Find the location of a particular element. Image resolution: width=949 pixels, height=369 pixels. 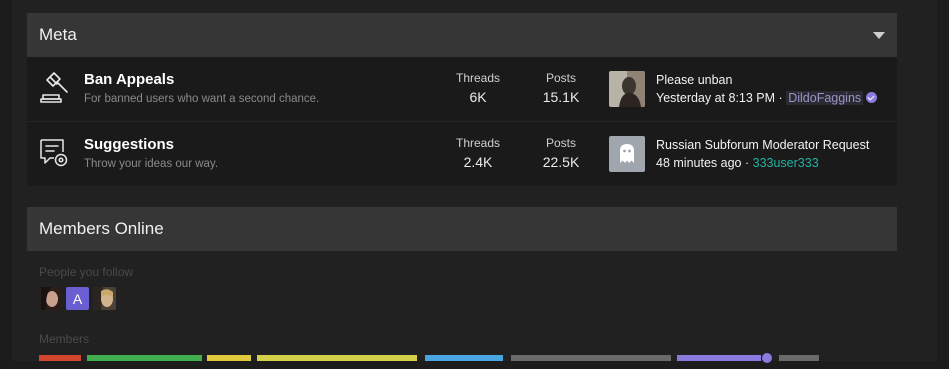

posts-count: 15.1K is located at coordinates (561, 97).